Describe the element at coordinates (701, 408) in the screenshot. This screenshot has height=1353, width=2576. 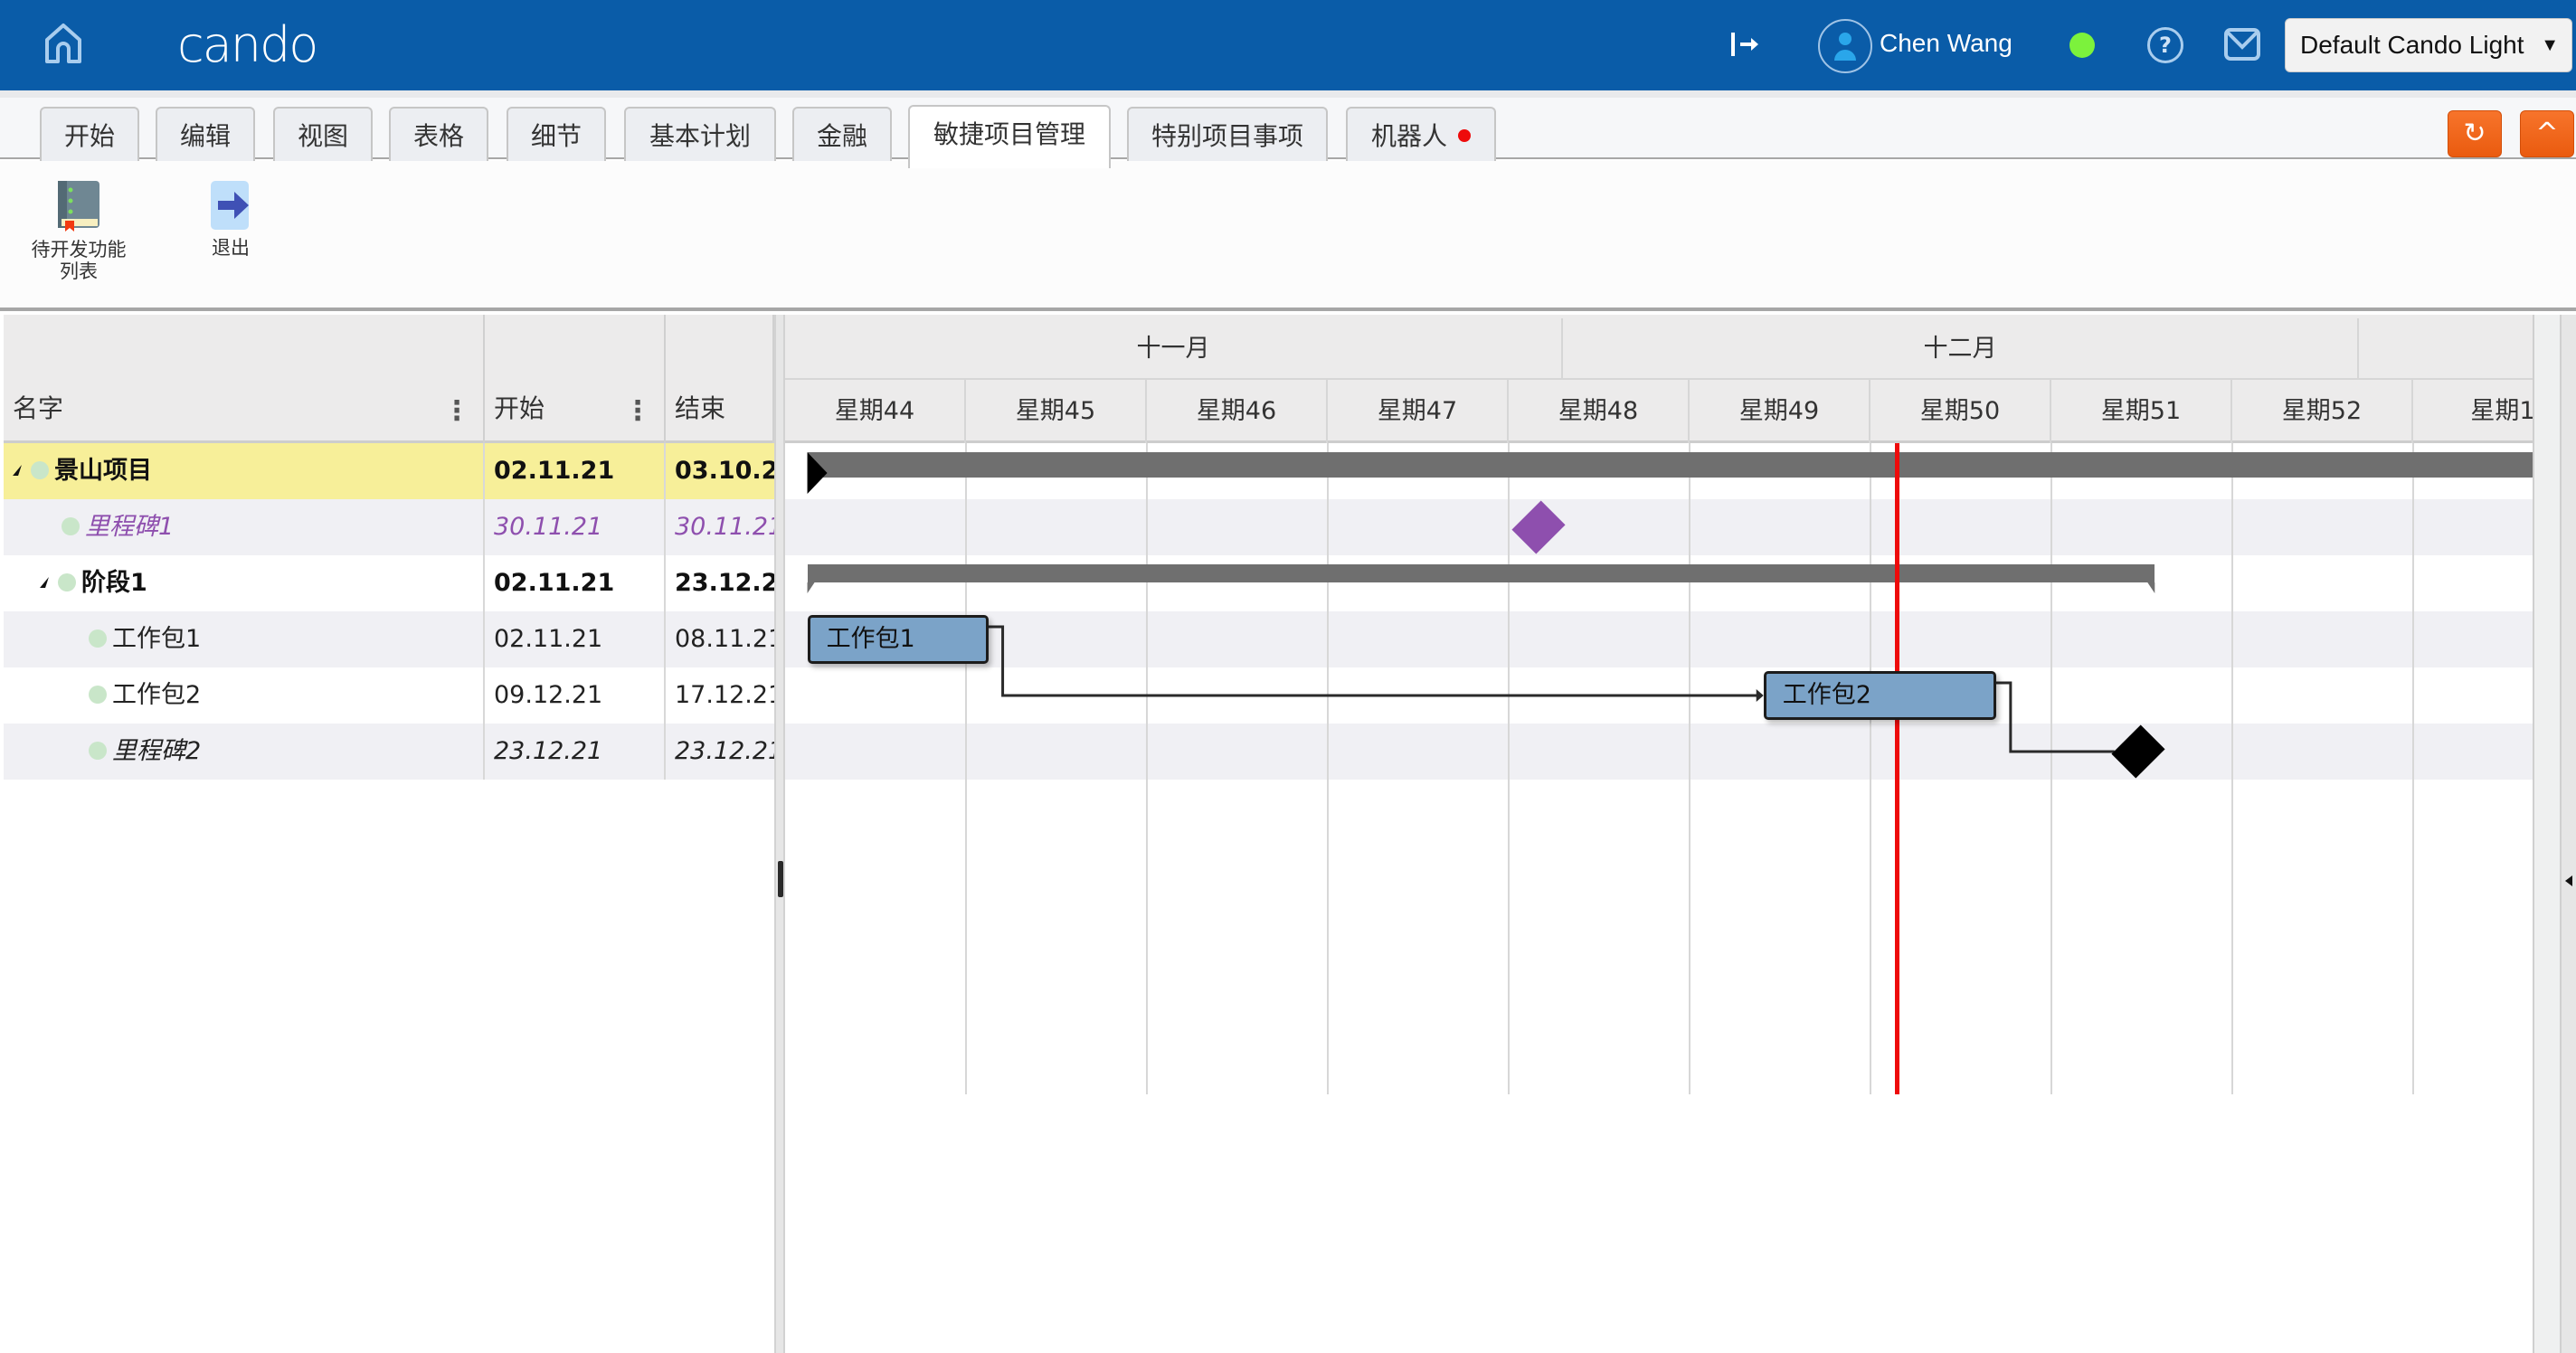
I see `column-label: 结束` at that location.